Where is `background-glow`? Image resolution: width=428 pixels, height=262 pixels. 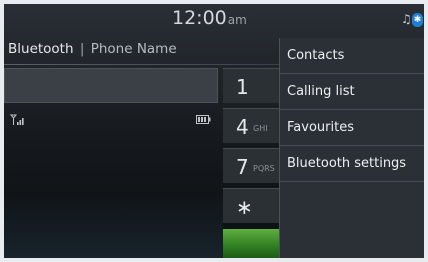 background-glow is located at coordinates (113, 226).